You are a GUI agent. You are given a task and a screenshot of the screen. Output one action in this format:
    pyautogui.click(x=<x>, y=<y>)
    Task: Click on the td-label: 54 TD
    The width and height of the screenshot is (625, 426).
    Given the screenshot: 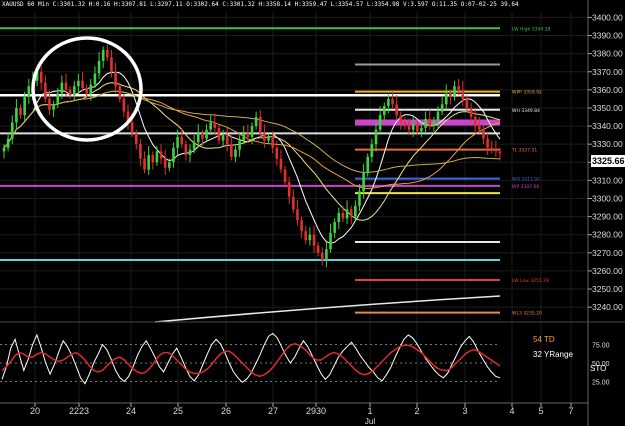 What is the action you would take?
    pyautogui.click(x=544, y=339)
    